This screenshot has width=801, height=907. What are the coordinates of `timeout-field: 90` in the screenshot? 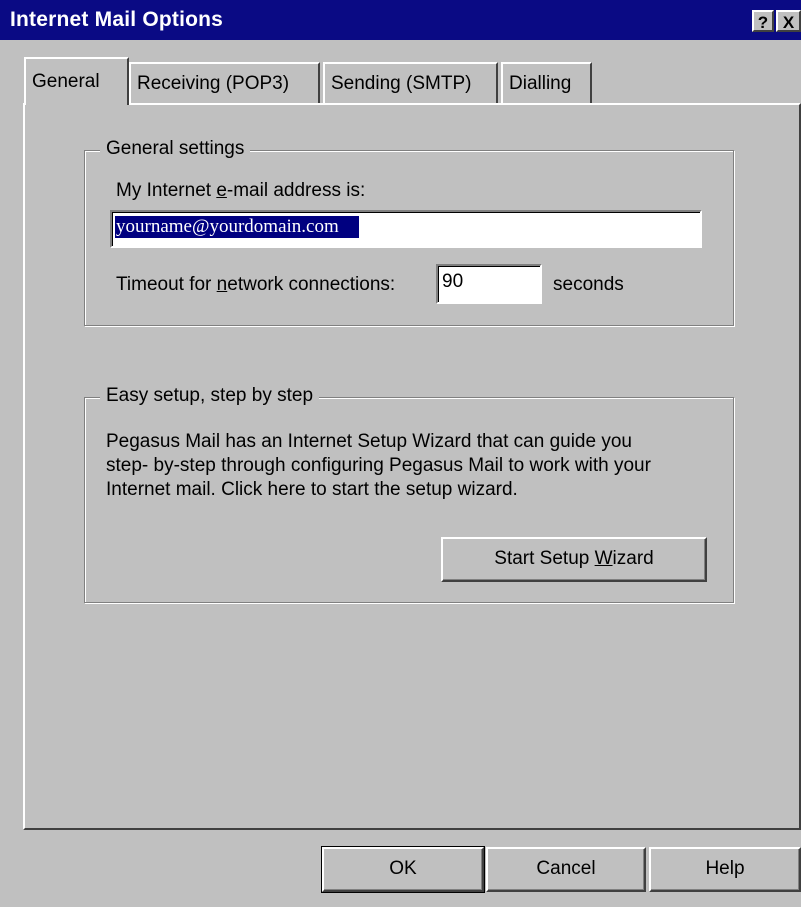 It's located at (489, 284).